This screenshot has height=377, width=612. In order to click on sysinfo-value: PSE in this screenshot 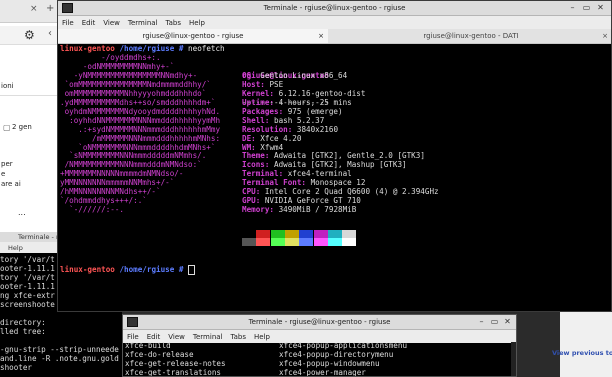, I will do `click(276, 84)`.